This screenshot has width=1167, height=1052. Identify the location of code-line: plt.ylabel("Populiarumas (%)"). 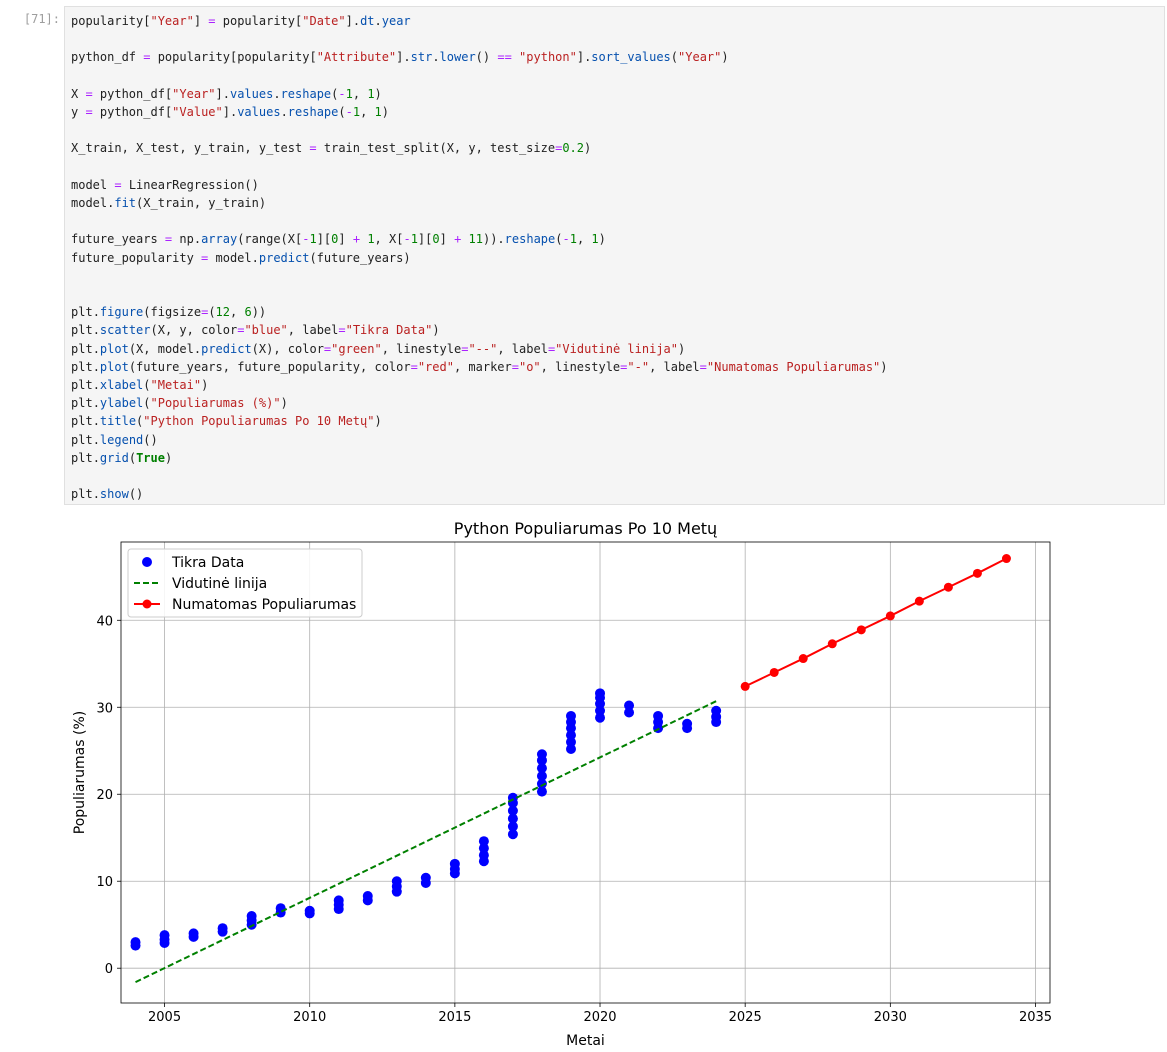
(479, 403).